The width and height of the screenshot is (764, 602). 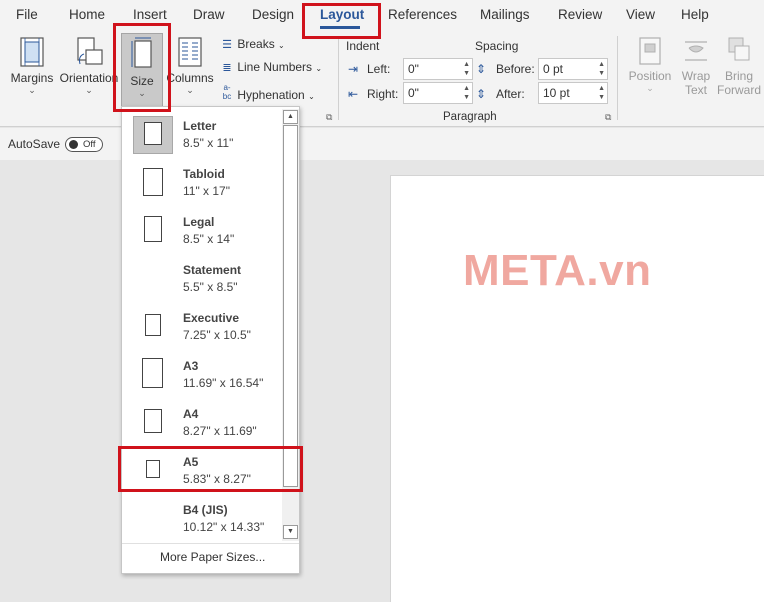 What do you see at coordinates (87, 14) in the screenshot?
I see `tab-home: Home` at bounding box center [87, 14].